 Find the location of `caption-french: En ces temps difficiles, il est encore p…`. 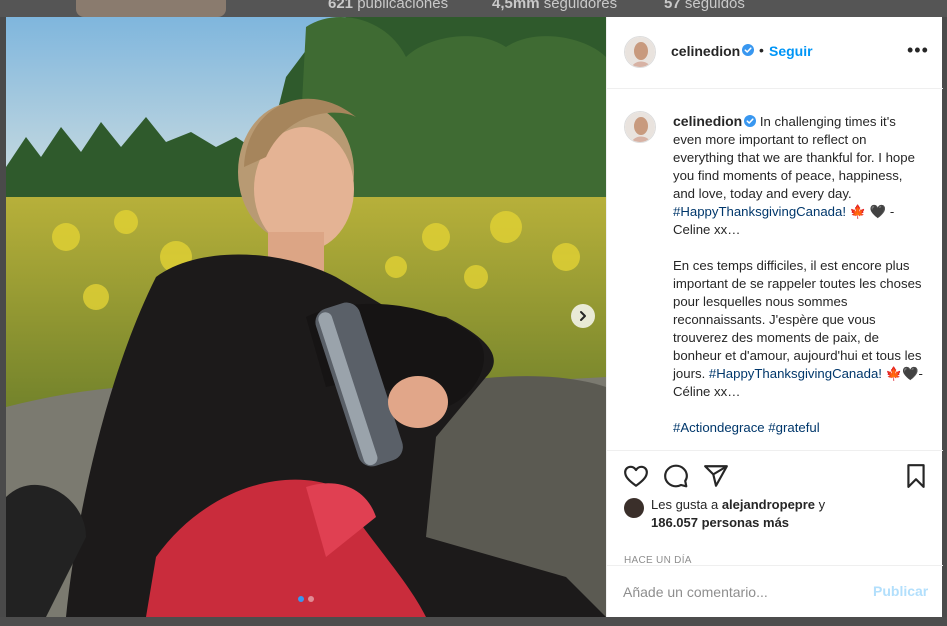

caption-french: En ces temps difficiles, il est encore p… is located at coordinates (798, 329).